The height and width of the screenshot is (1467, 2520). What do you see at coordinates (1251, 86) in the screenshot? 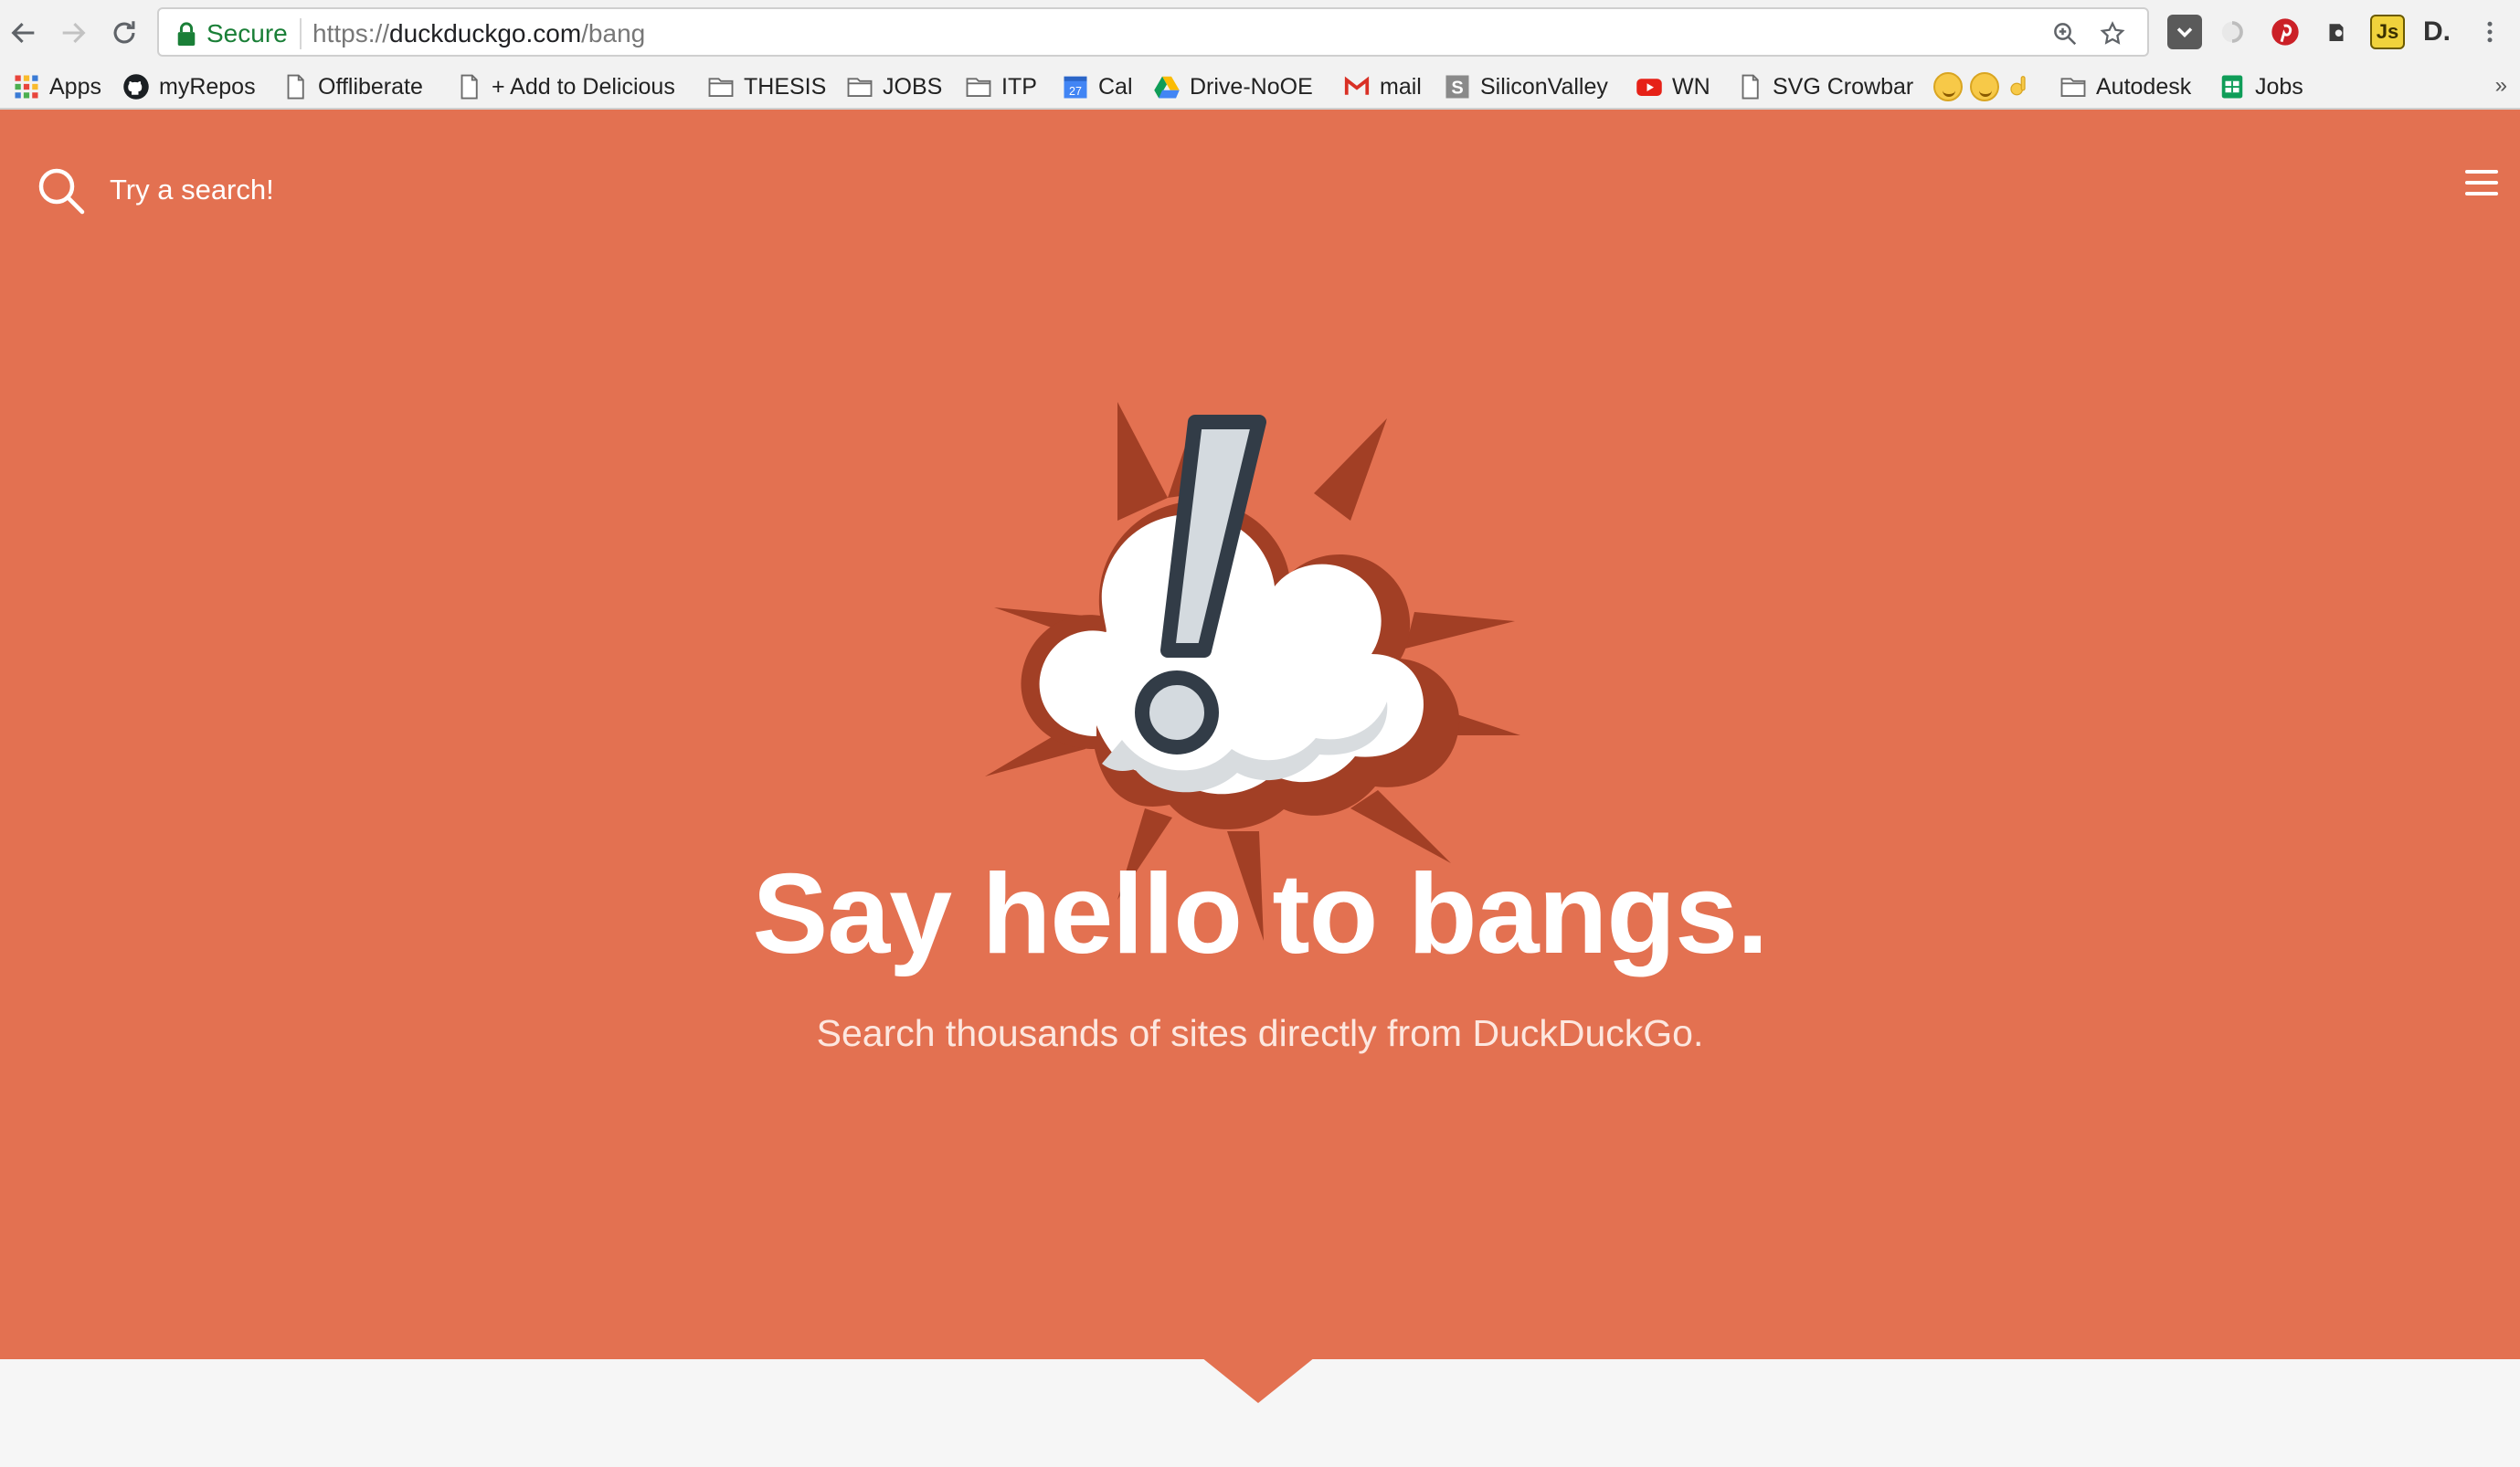
I see `bookmark-label: Drive-NoOE` at bounding box center [1251, 86].